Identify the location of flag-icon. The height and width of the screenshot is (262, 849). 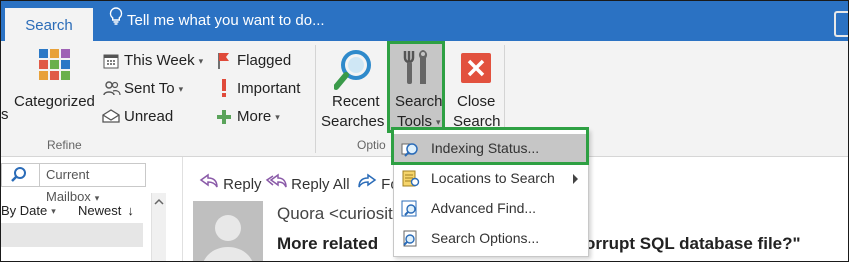
(224, 63).